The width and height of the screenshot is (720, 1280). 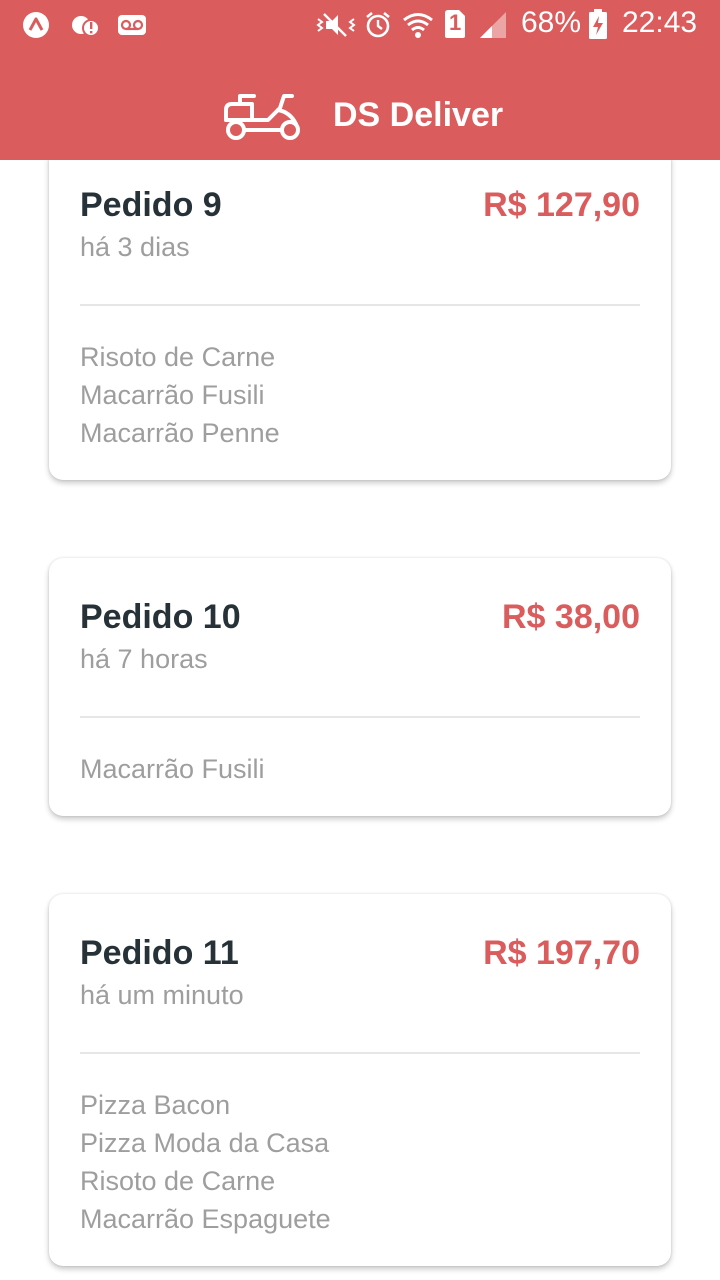 What do you see at coordinates (144, 659) in the screenshot?
I see `order-time: há 7 horas` at bounding box center [144, 659].